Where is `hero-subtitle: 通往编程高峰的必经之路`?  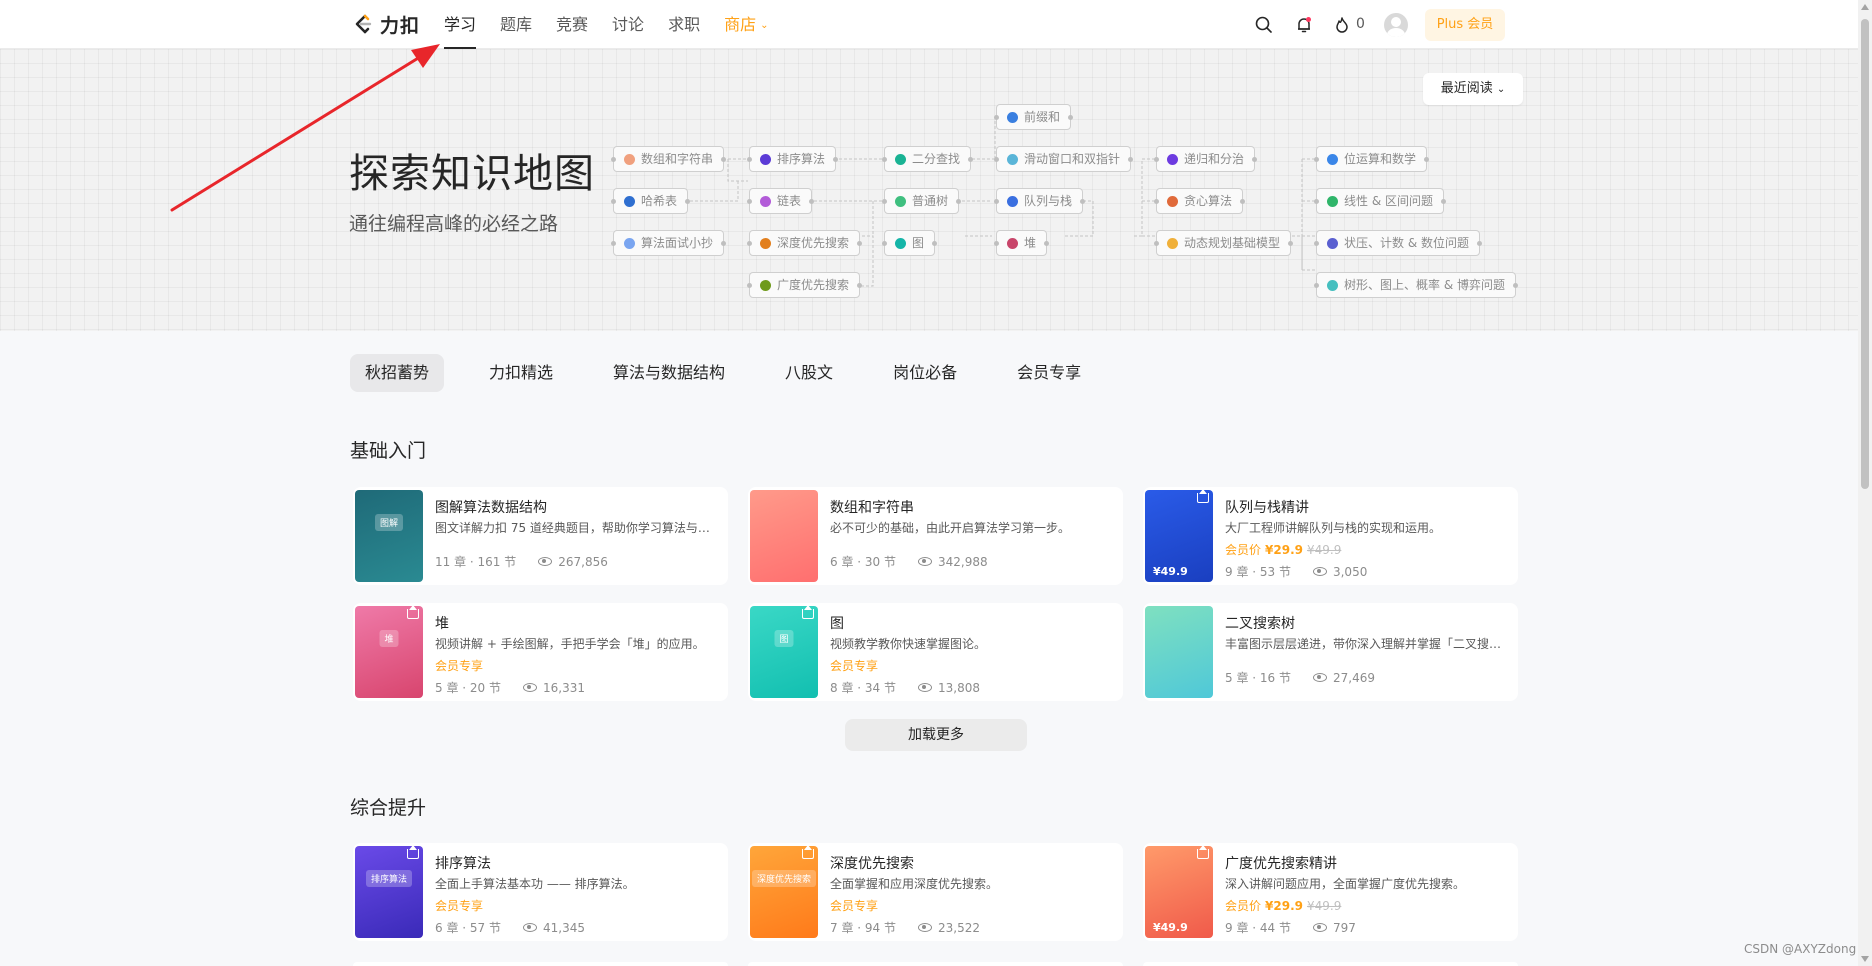 hero-subtitle: 通往编程高峰的必经之路 is located at coordinates (454, 224).